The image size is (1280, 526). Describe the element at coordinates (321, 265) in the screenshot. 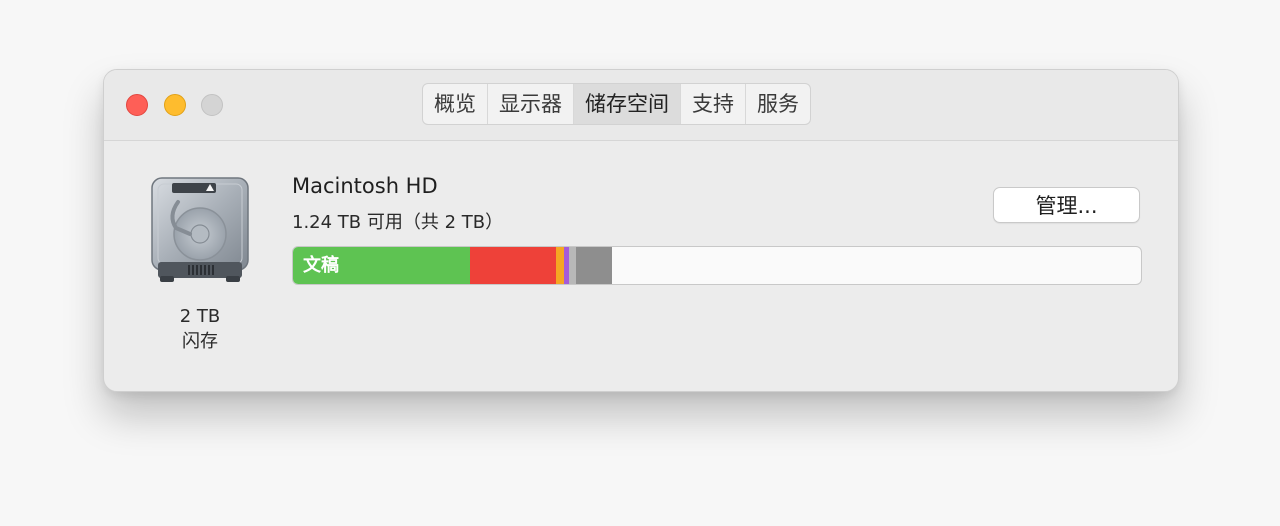

I see `storage-segment-label: 文稿` at that location.